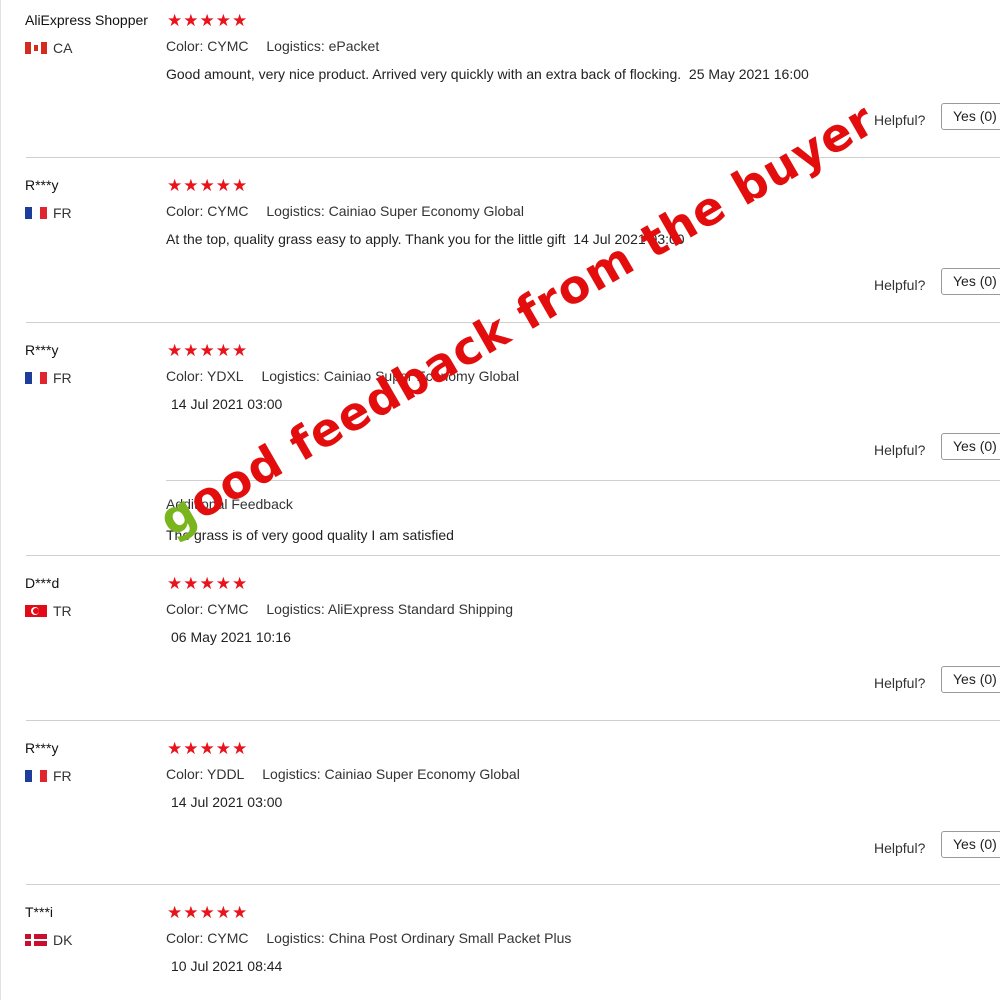 This screenshot has height=1000, width=1000. What do you see at coordinates (48, 611) in the screenshot?
I see `reviewer-country: TR` at bounding box center [48, 611].